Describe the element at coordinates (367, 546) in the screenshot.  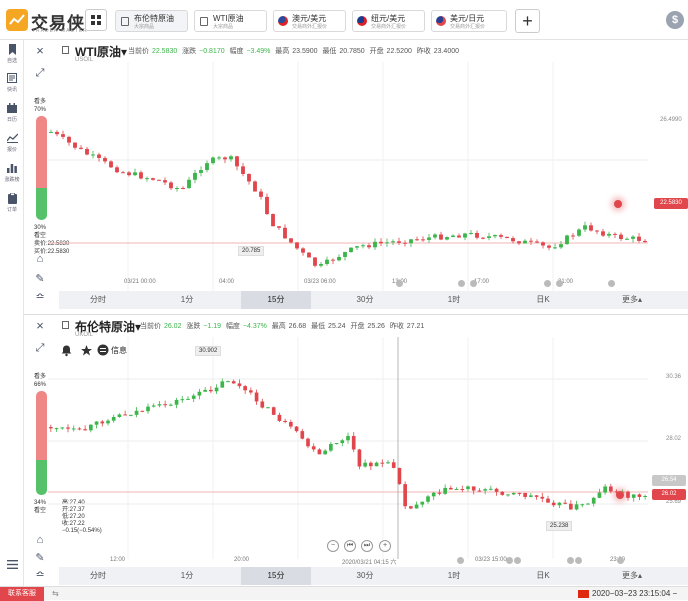
I see `scroll-forward-button: ⏭` at that location.